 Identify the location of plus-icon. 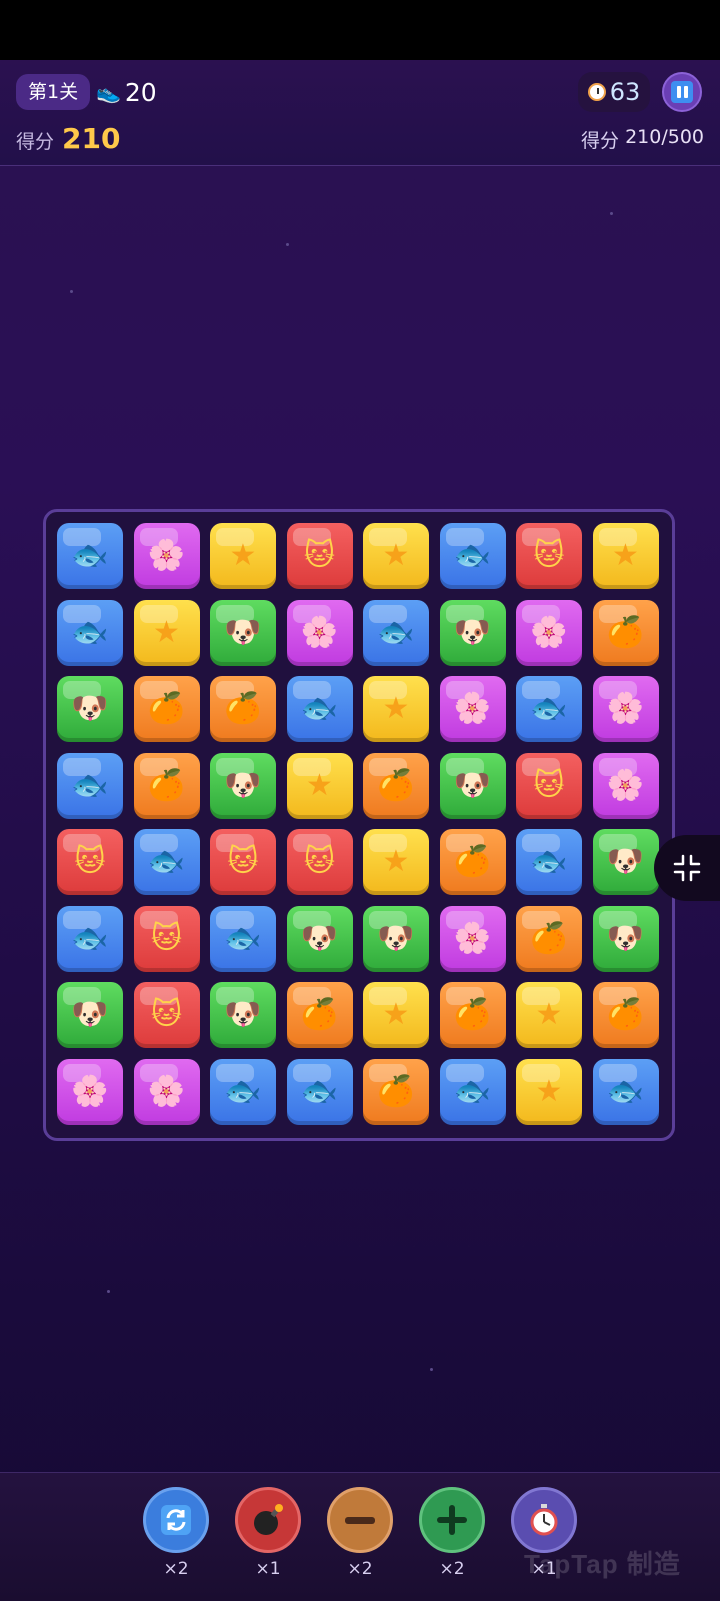
(452, 1520).